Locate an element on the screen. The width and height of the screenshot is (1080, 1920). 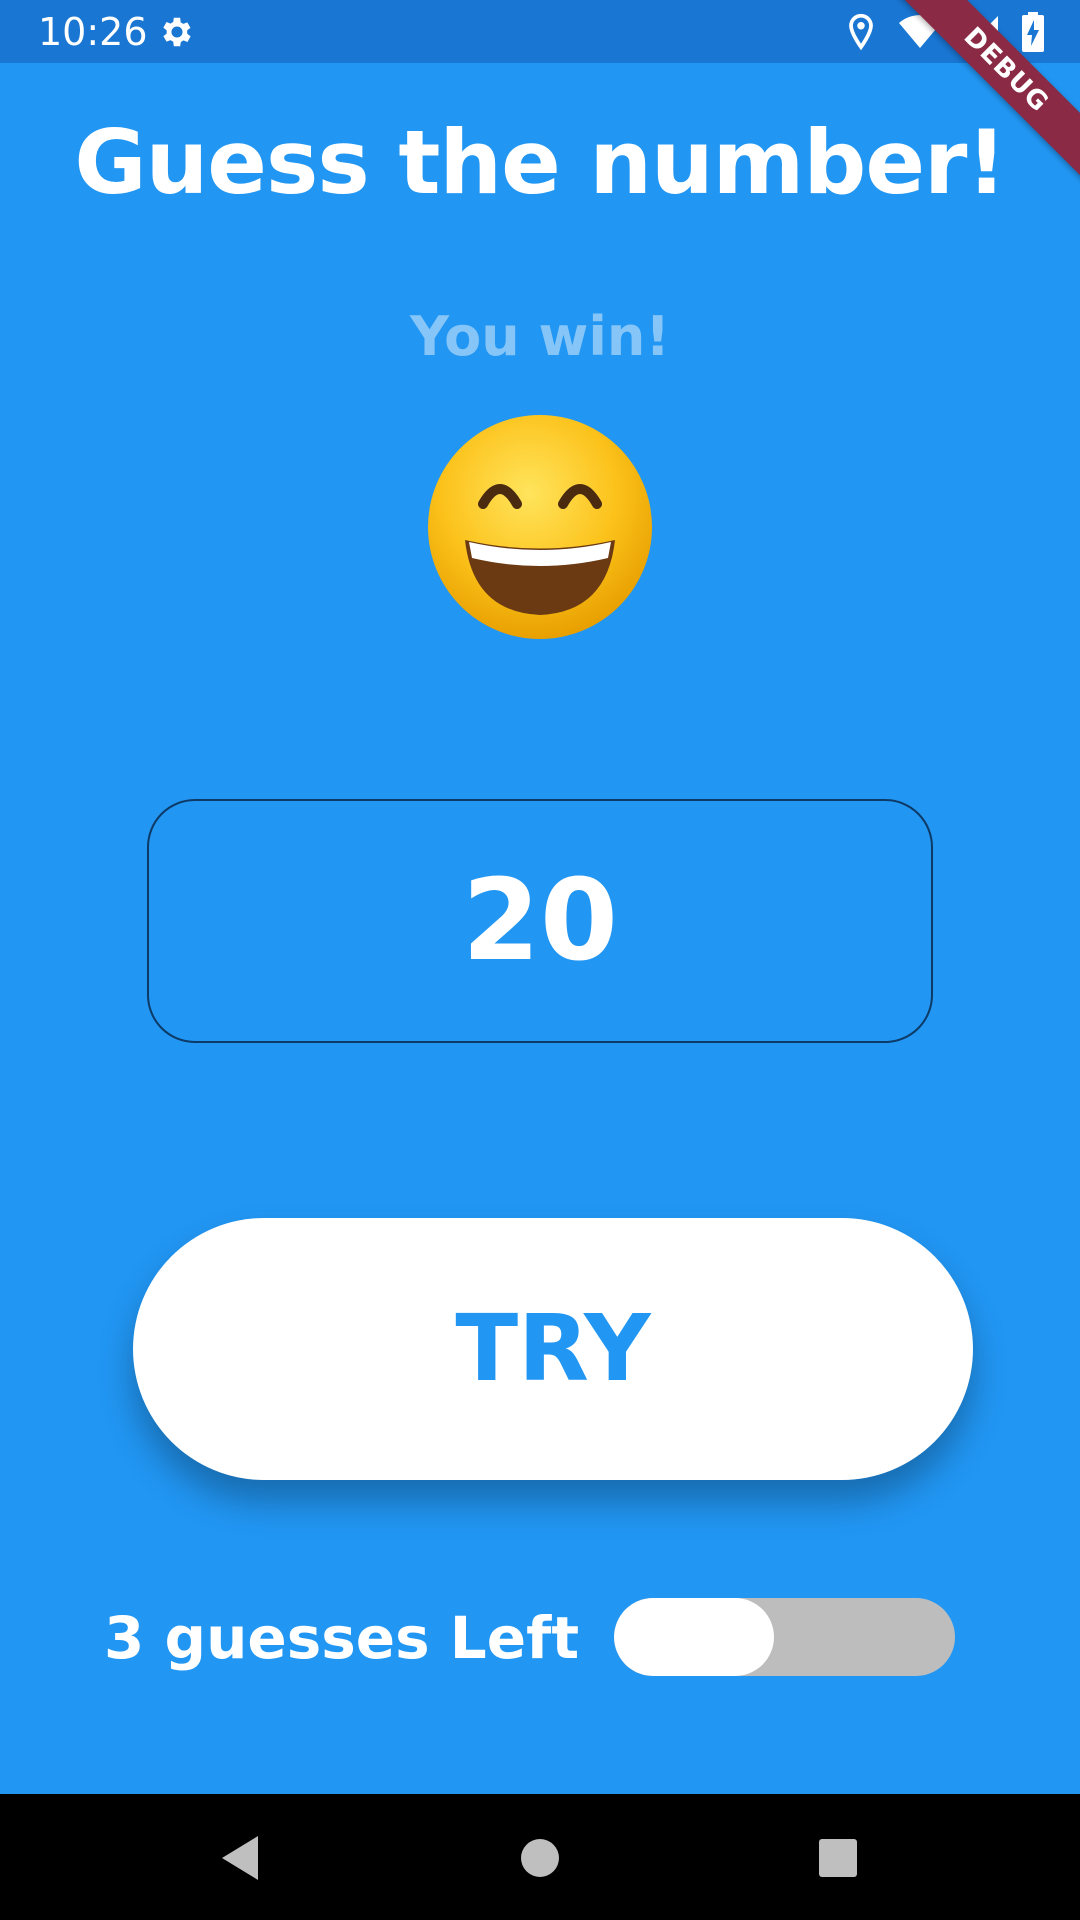
home-icon is located at coordinates (540, 1858).